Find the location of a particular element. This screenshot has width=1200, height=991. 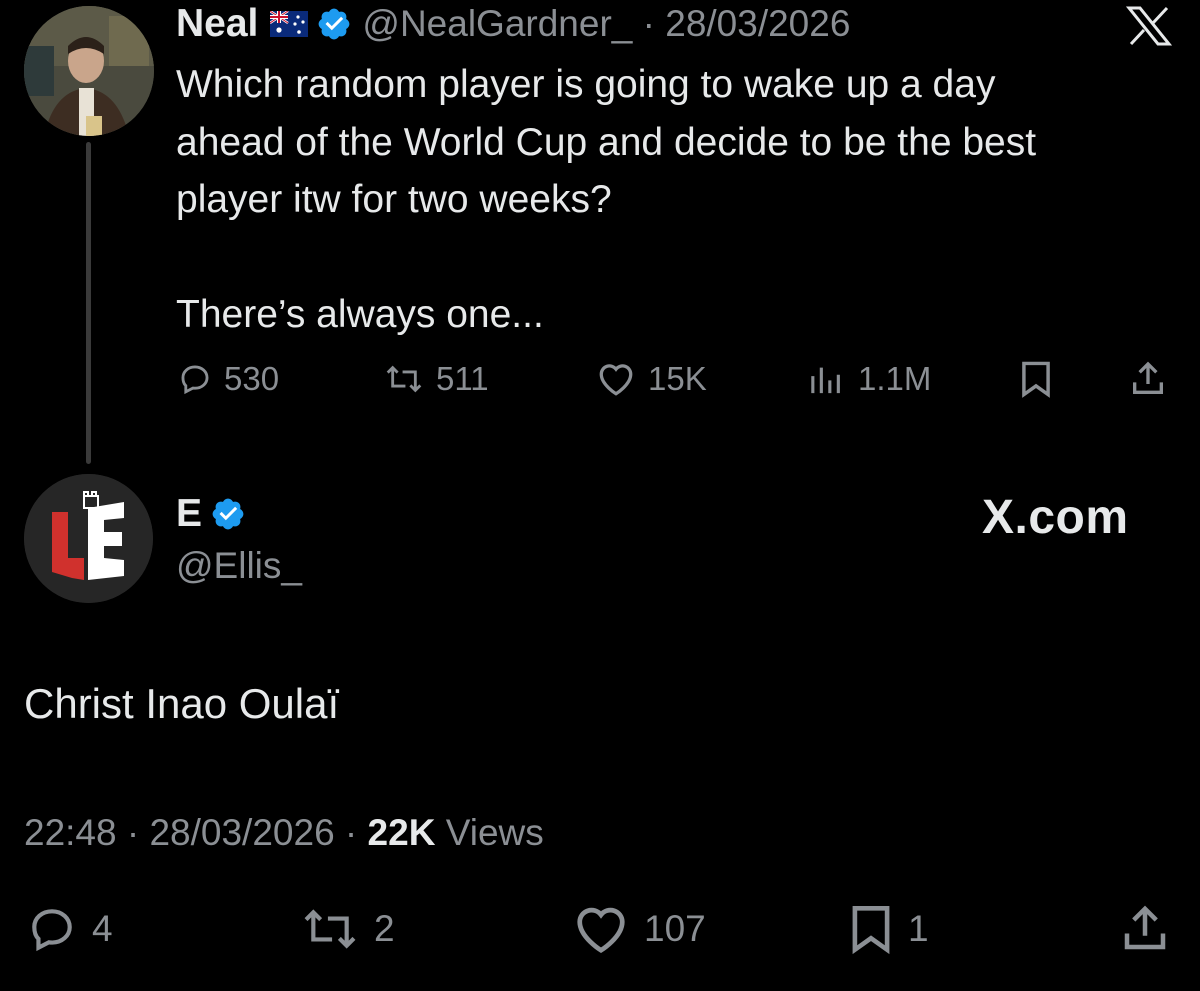

analytics-icon is located at coordinates (827, 379).